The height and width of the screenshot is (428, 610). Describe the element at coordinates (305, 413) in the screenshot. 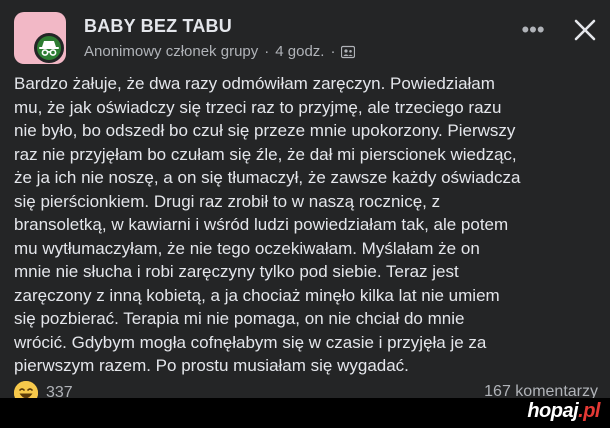

I see `watermark-bar: hopaj.pl` at that location.